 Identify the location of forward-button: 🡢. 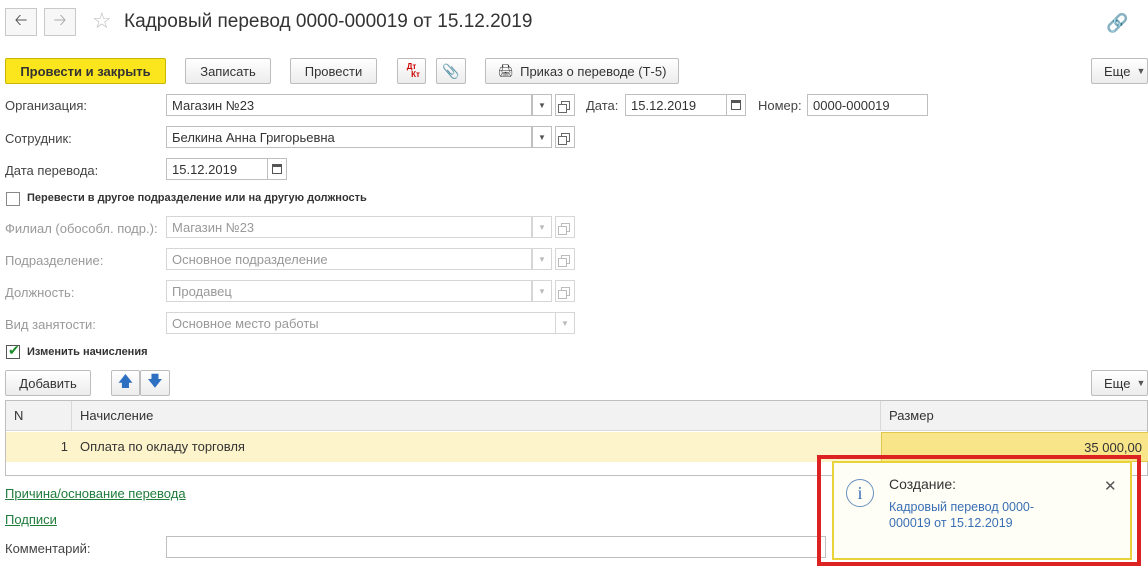
(60, 22).